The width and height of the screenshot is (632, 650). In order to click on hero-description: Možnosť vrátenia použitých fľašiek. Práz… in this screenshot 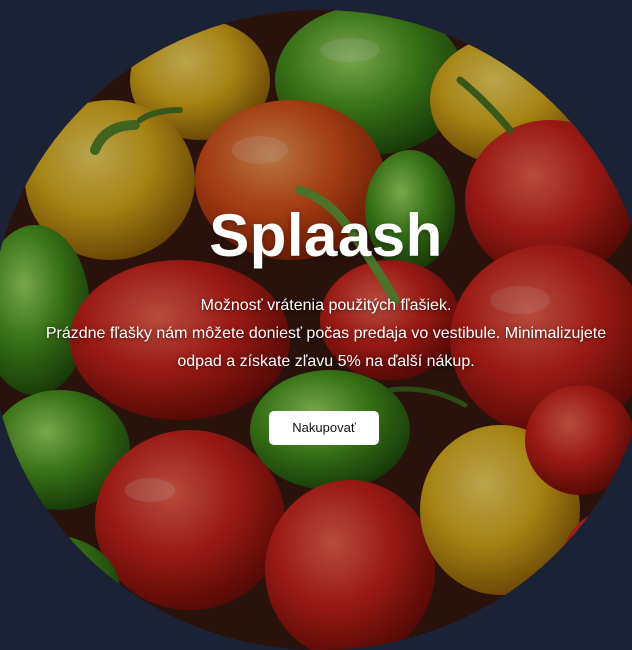, I will do `click(321, 334)`.